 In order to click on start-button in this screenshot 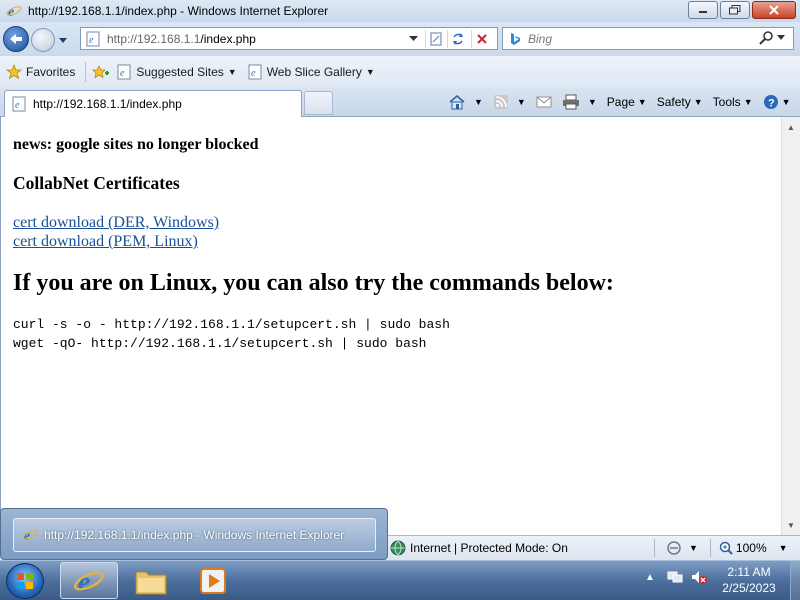, I will do `click(25, 581)`.